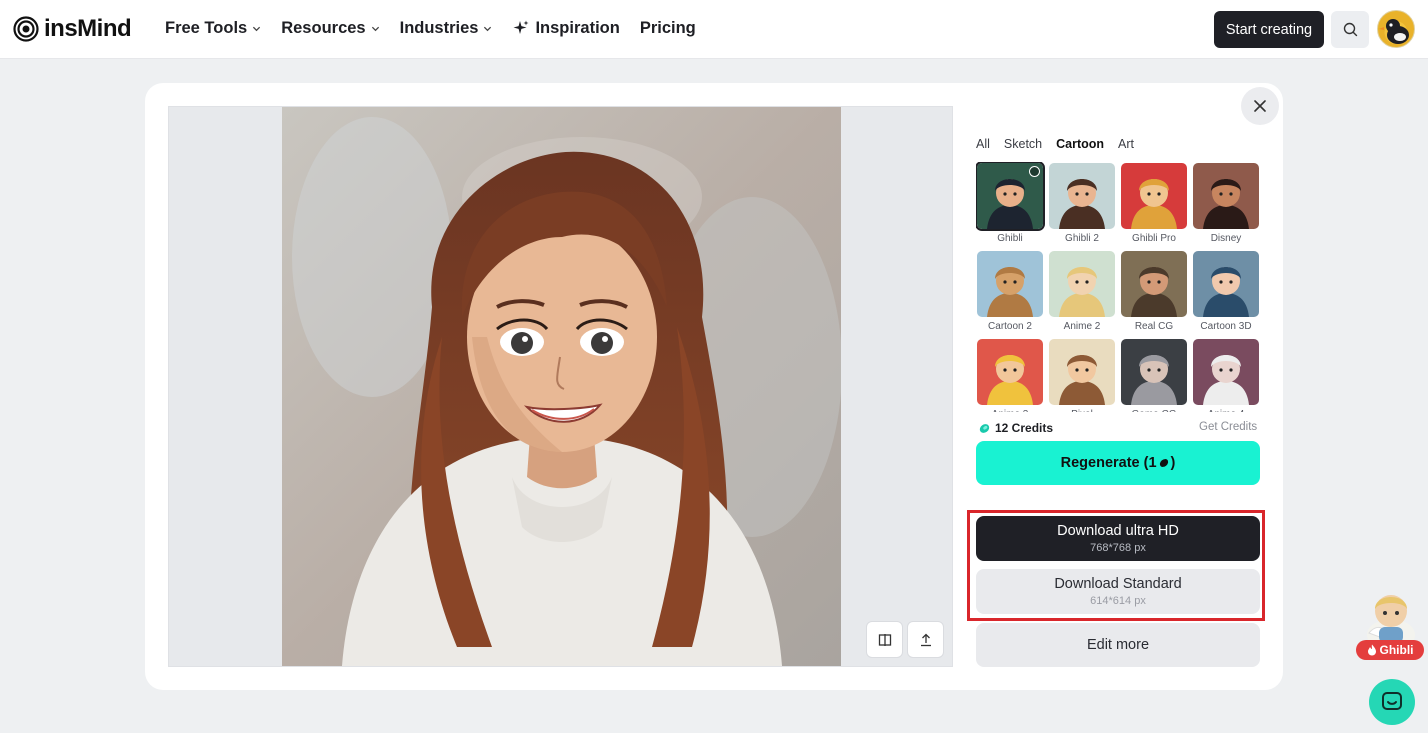  Describe the element at coordinates (1154, 410) in the screenshot. I see `style-label: Game CG` at that location.